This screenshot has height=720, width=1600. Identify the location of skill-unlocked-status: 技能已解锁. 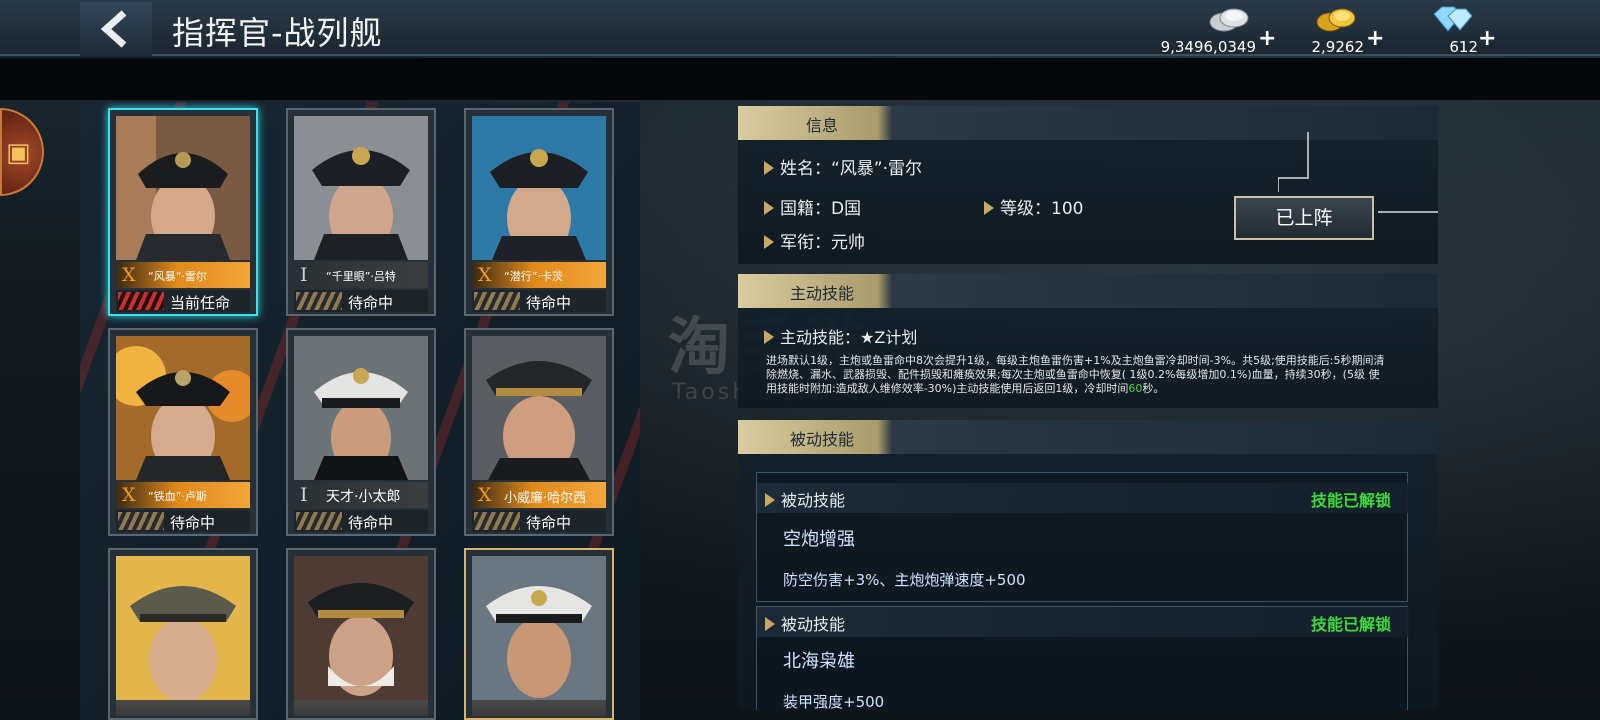
(1350, 624).